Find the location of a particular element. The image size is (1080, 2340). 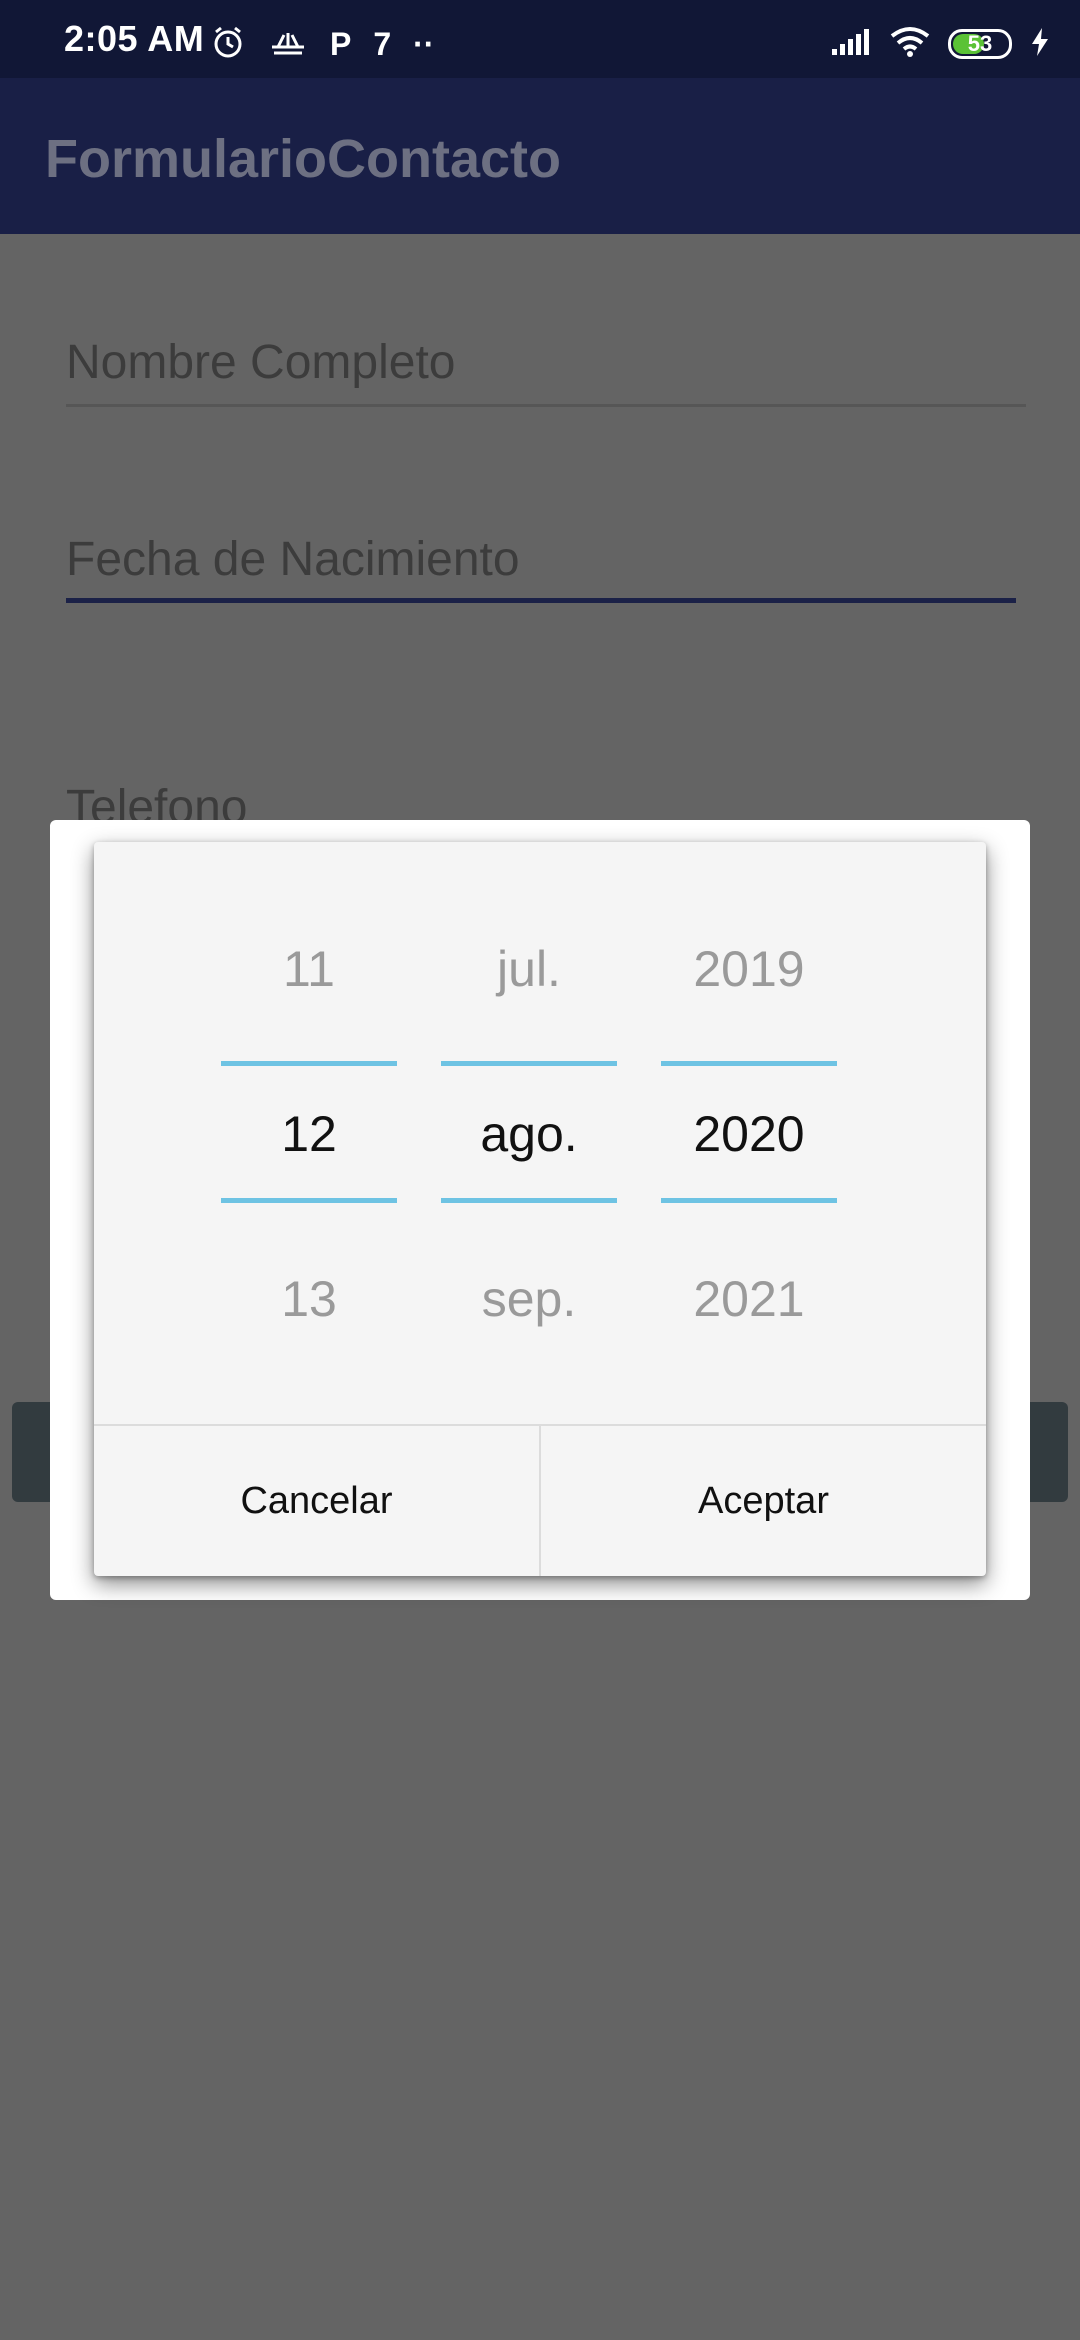

month-selected: ago. is located at coordinates (529, 1134).